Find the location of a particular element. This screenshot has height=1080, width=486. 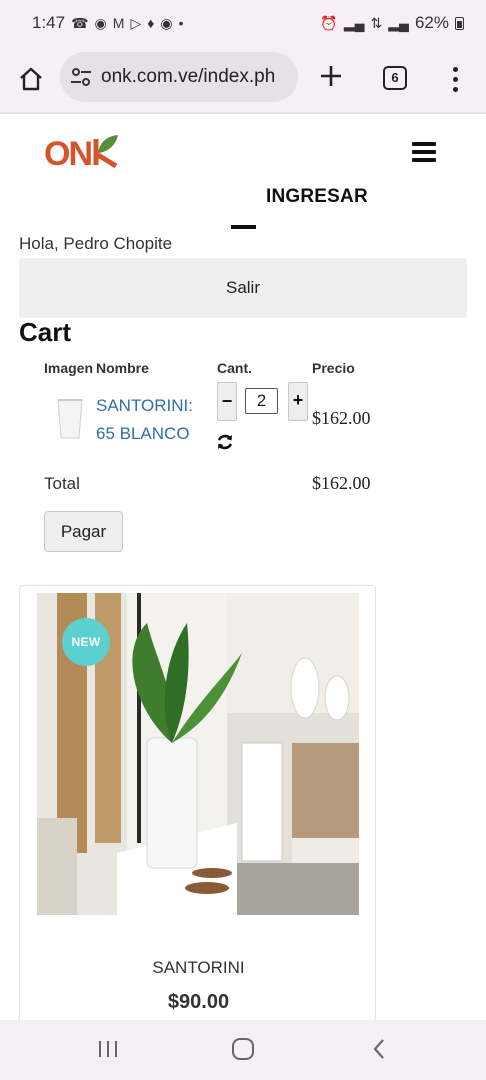

battery-icon is located at coordinates (459, 23).